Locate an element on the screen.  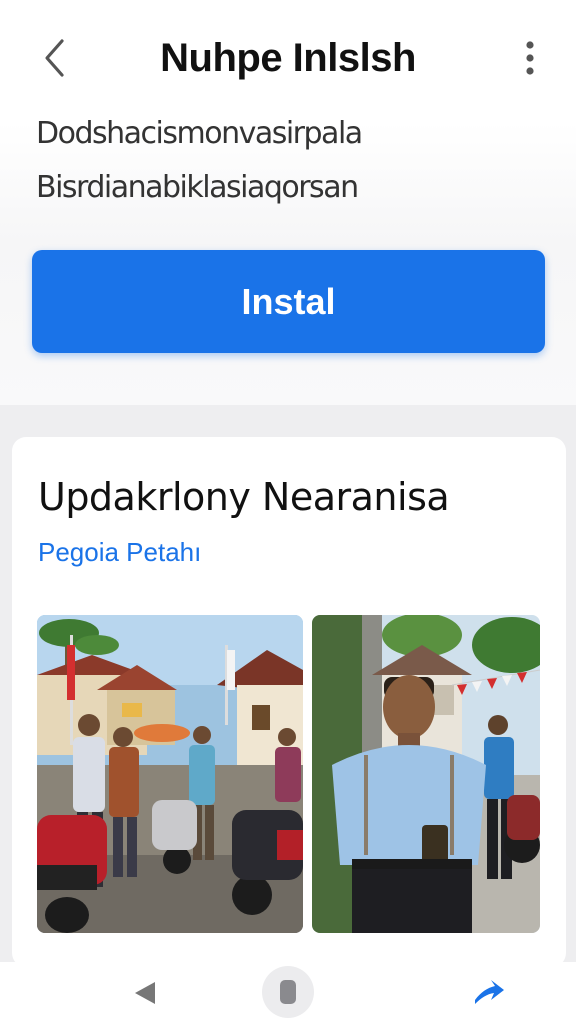
street-scene-photo is located at coordinates (170, 774).